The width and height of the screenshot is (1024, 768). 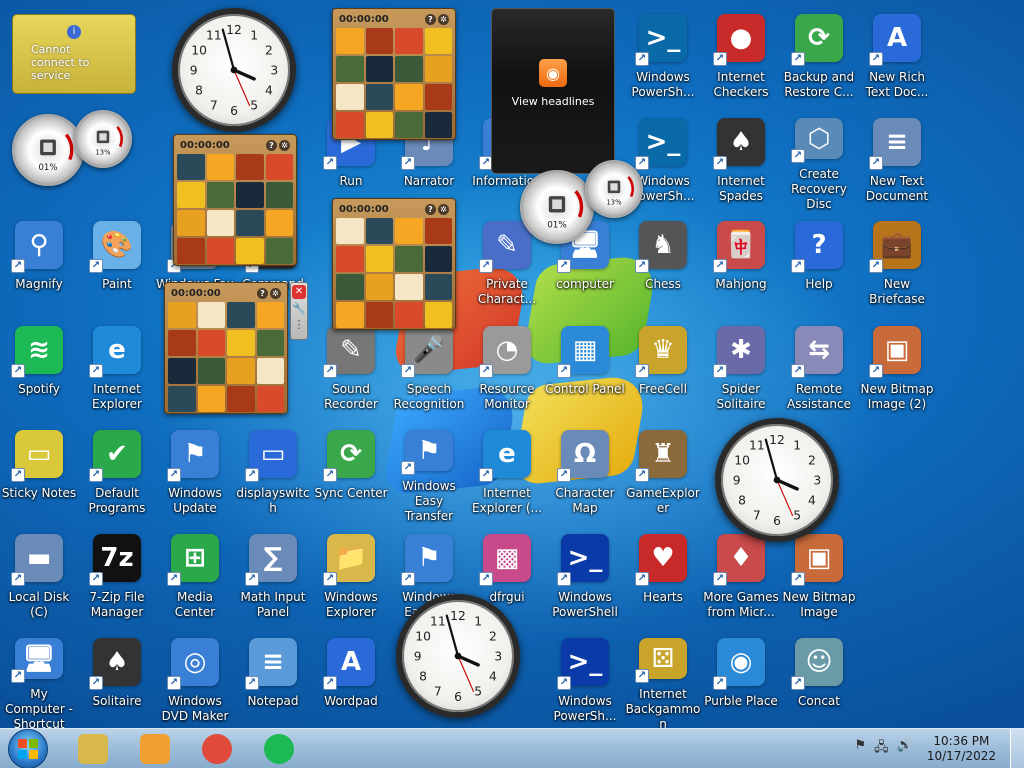 I want to click on desktop-icon-new-briefcase: 💼 ↗ New Briefcase, so click(x=897, y=265).